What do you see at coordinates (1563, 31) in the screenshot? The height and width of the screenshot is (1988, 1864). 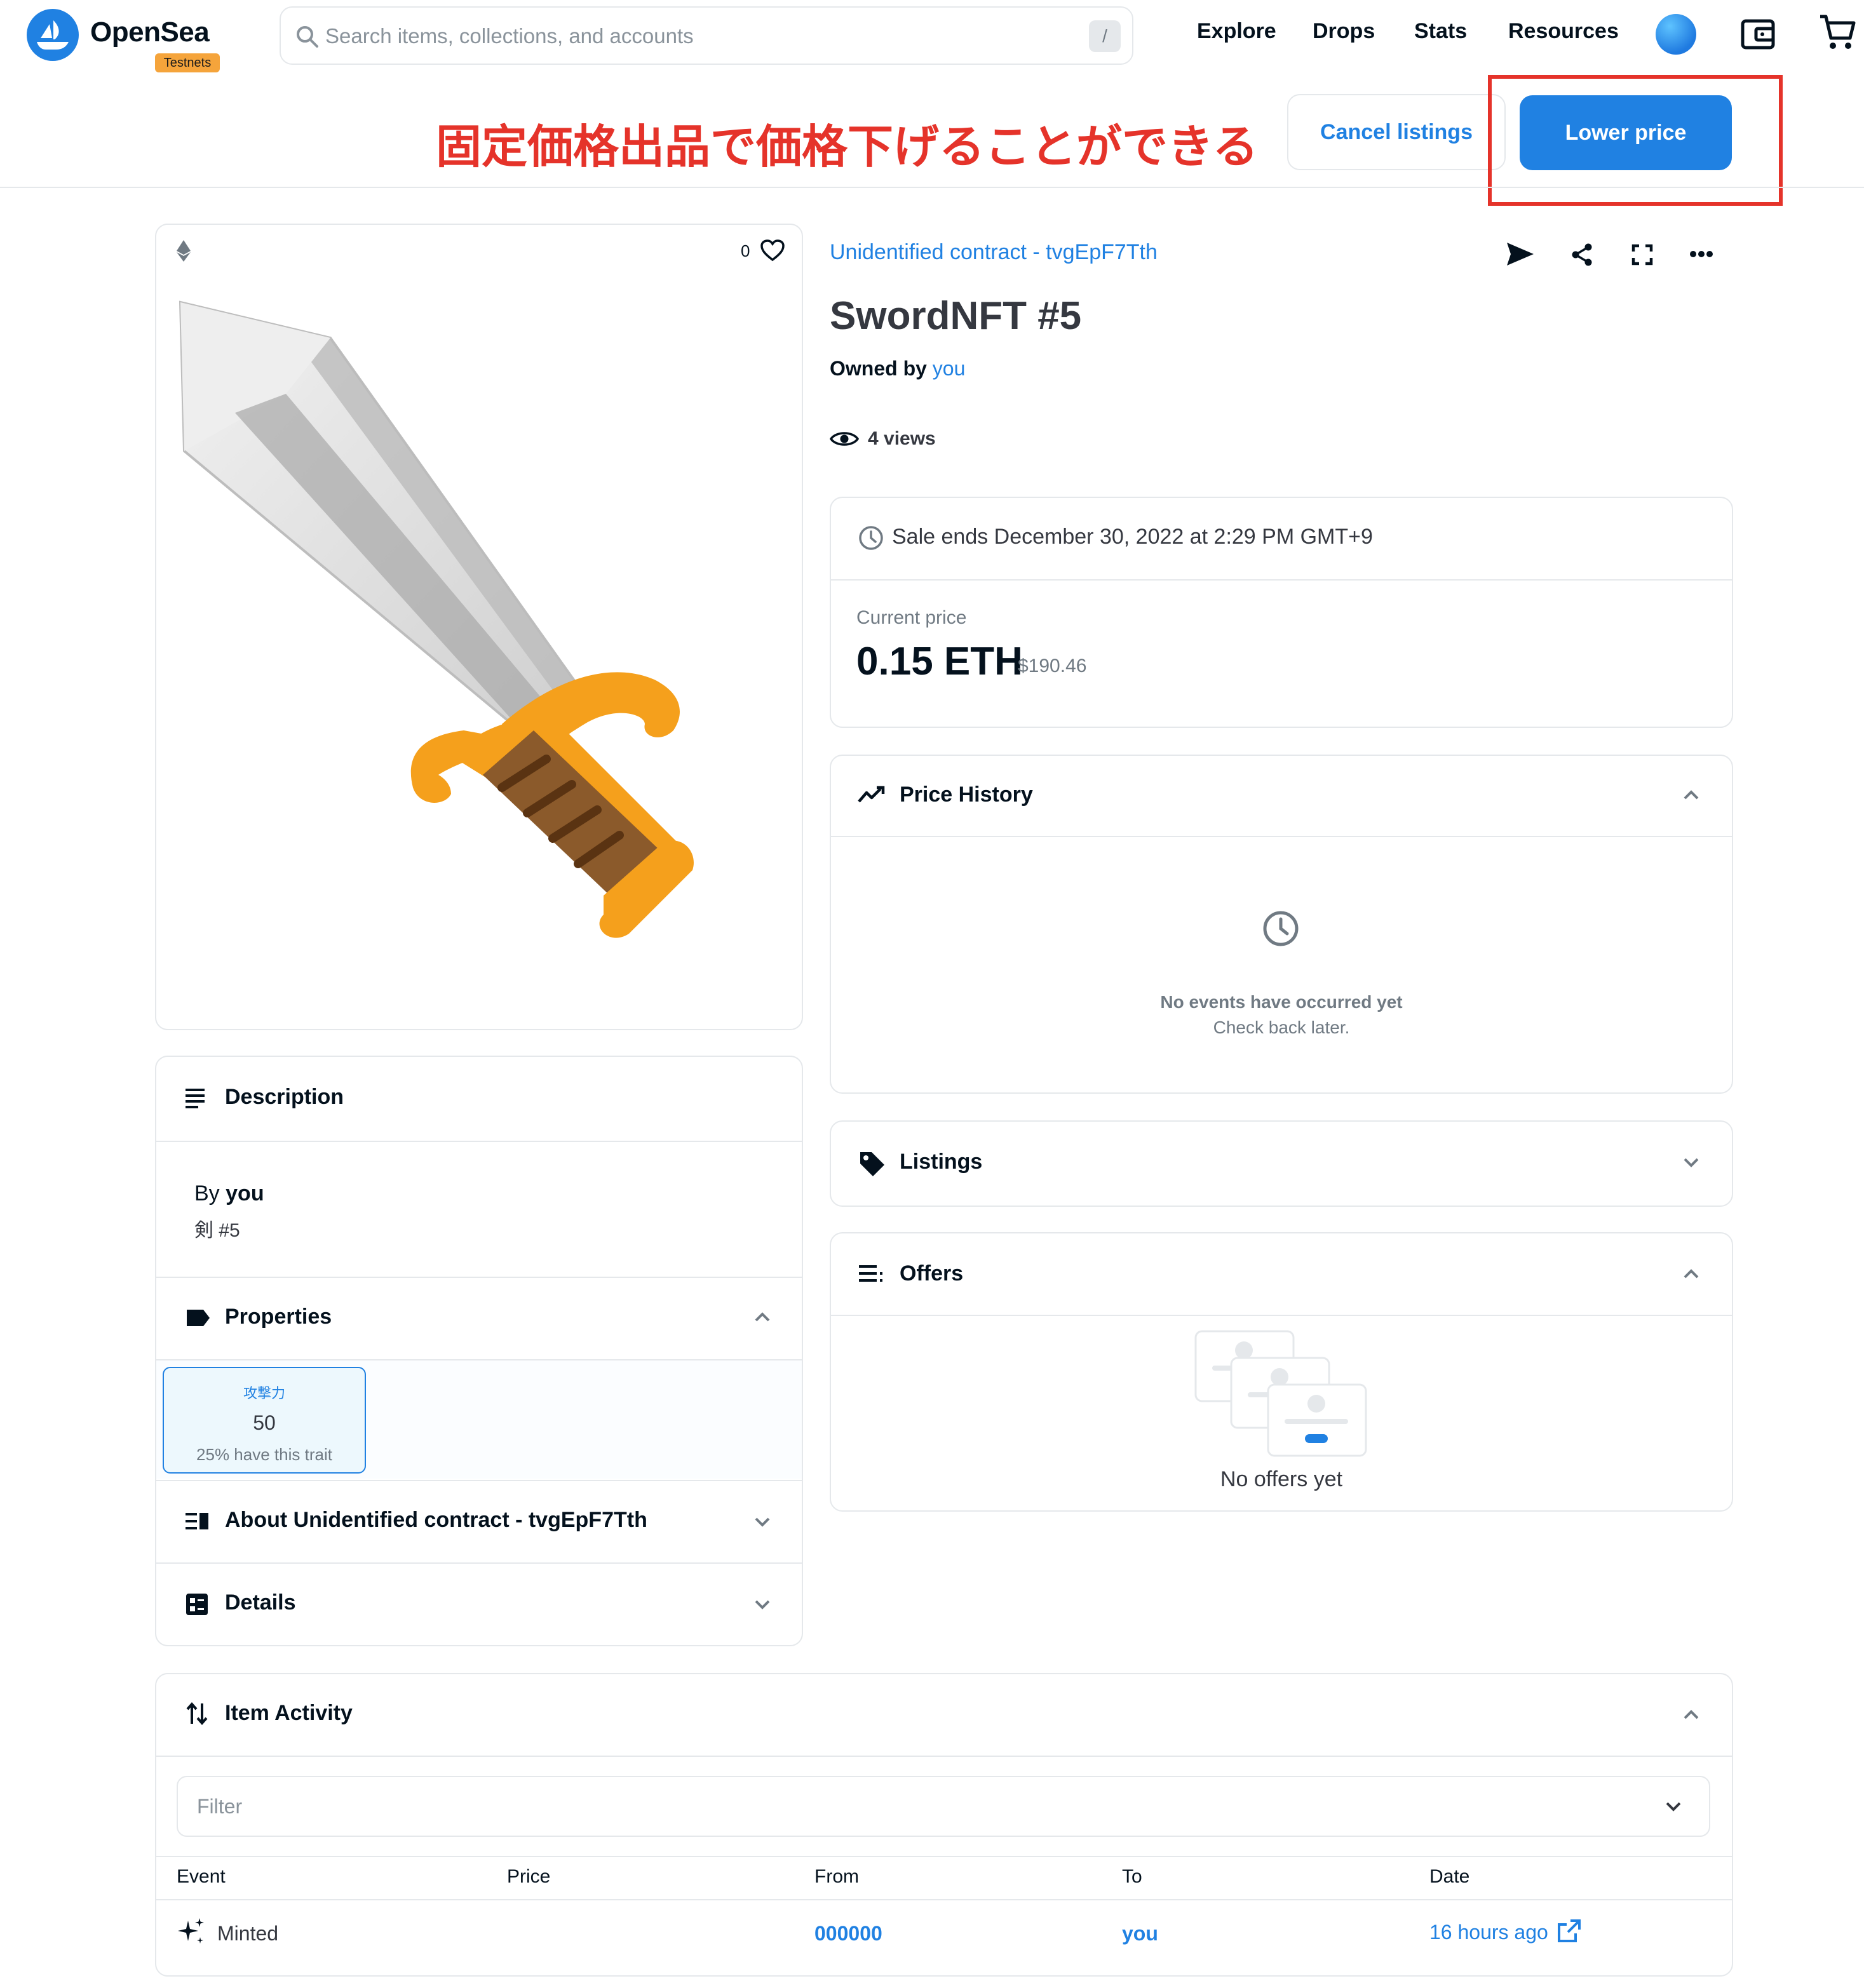 I see `nav-resources: Resources` at bounding box center [1563, 31].